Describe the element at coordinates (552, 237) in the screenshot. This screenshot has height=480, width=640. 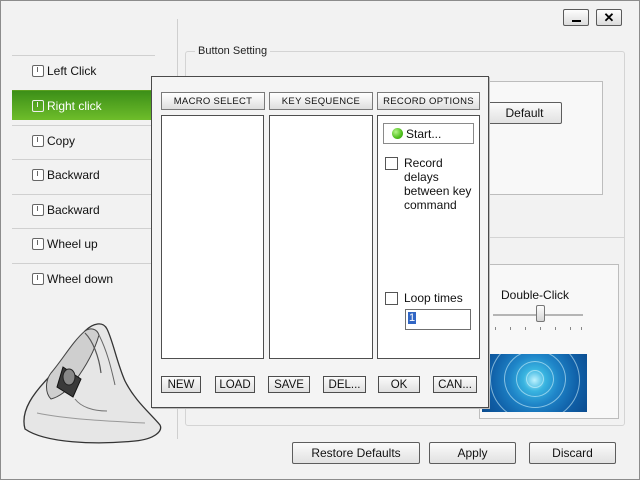
I see `group-divider` at that location.